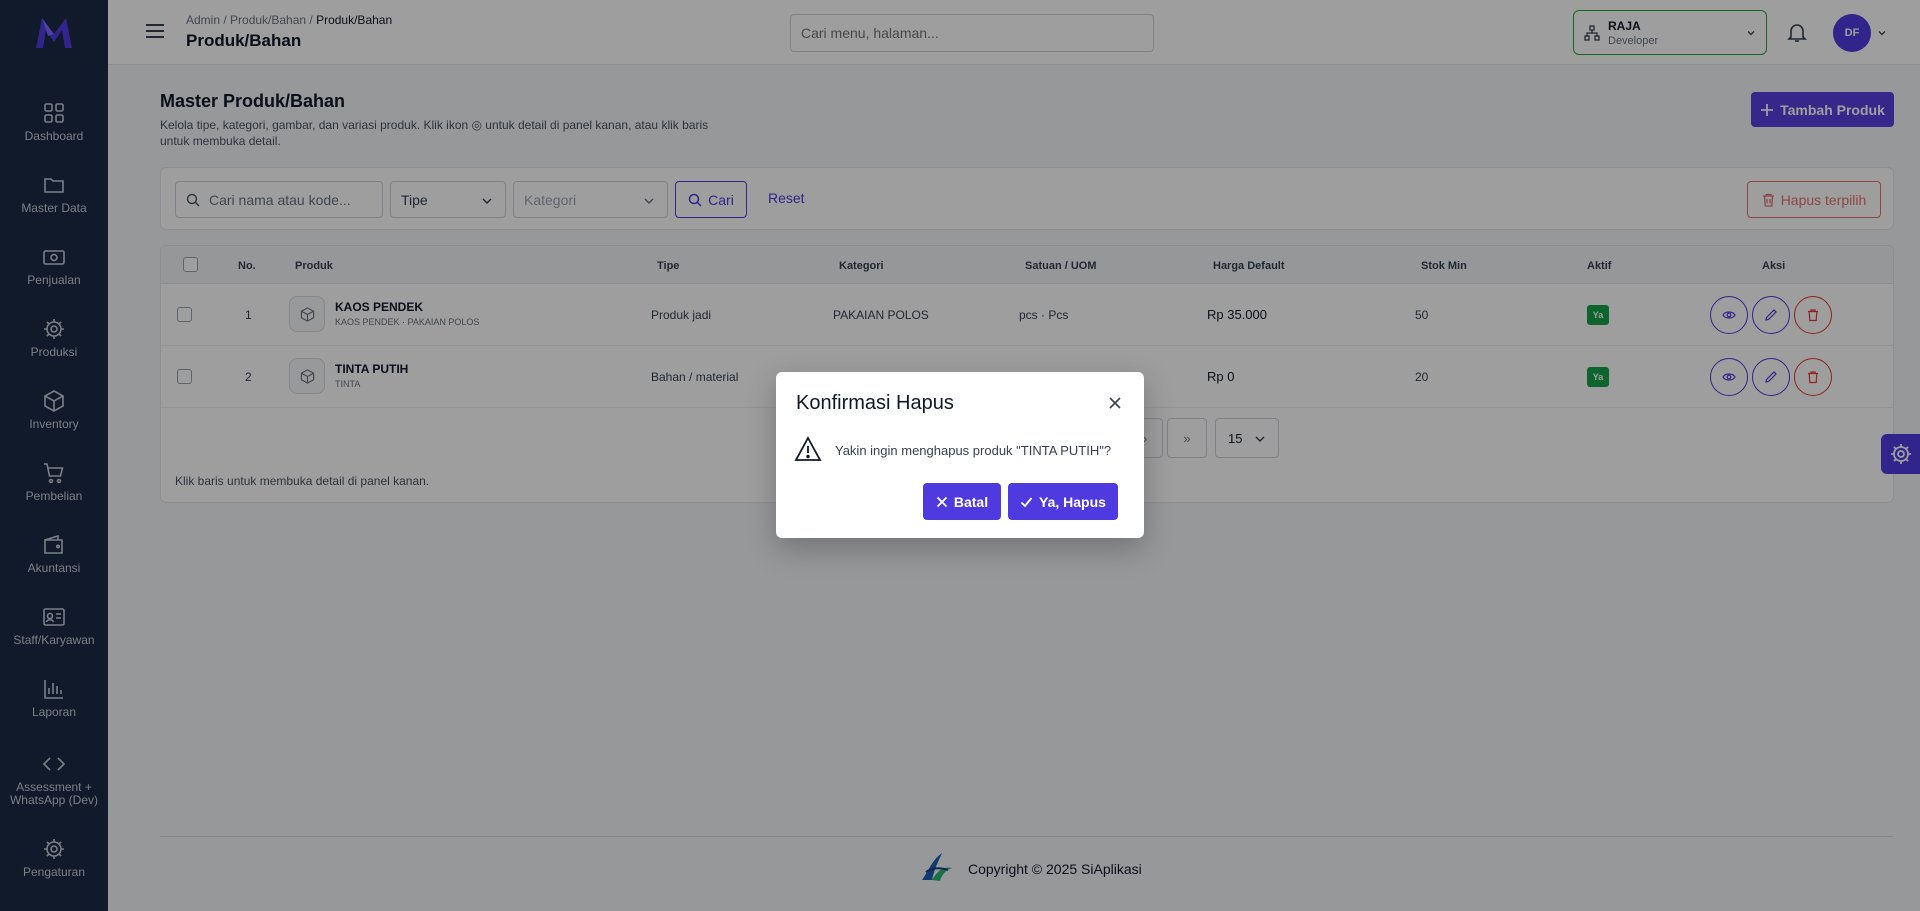 The width and height of the screenshot is (1920, 911). I want to click on dialog-title: Konfirmasi Hapus, so click(875, 403).